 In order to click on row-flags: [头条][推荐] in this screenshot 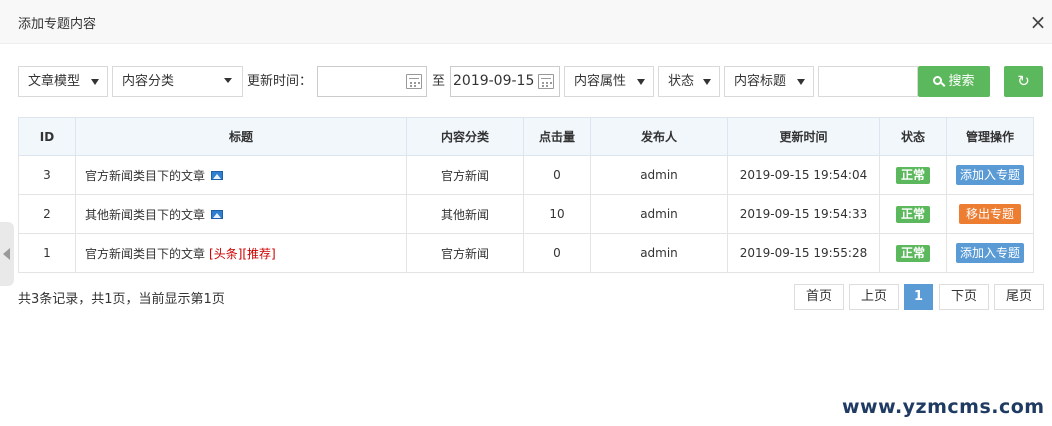, I will do `click(242, 253)`.